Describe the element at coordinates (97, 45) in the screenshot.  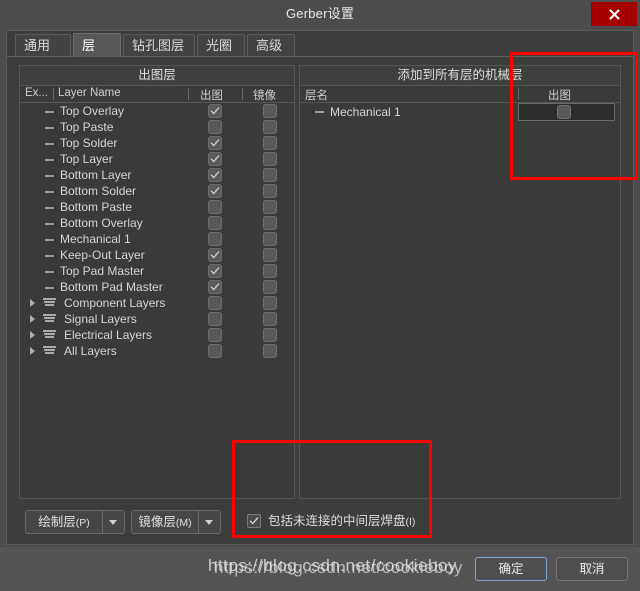
I see `tab-layers: 层` at that location.